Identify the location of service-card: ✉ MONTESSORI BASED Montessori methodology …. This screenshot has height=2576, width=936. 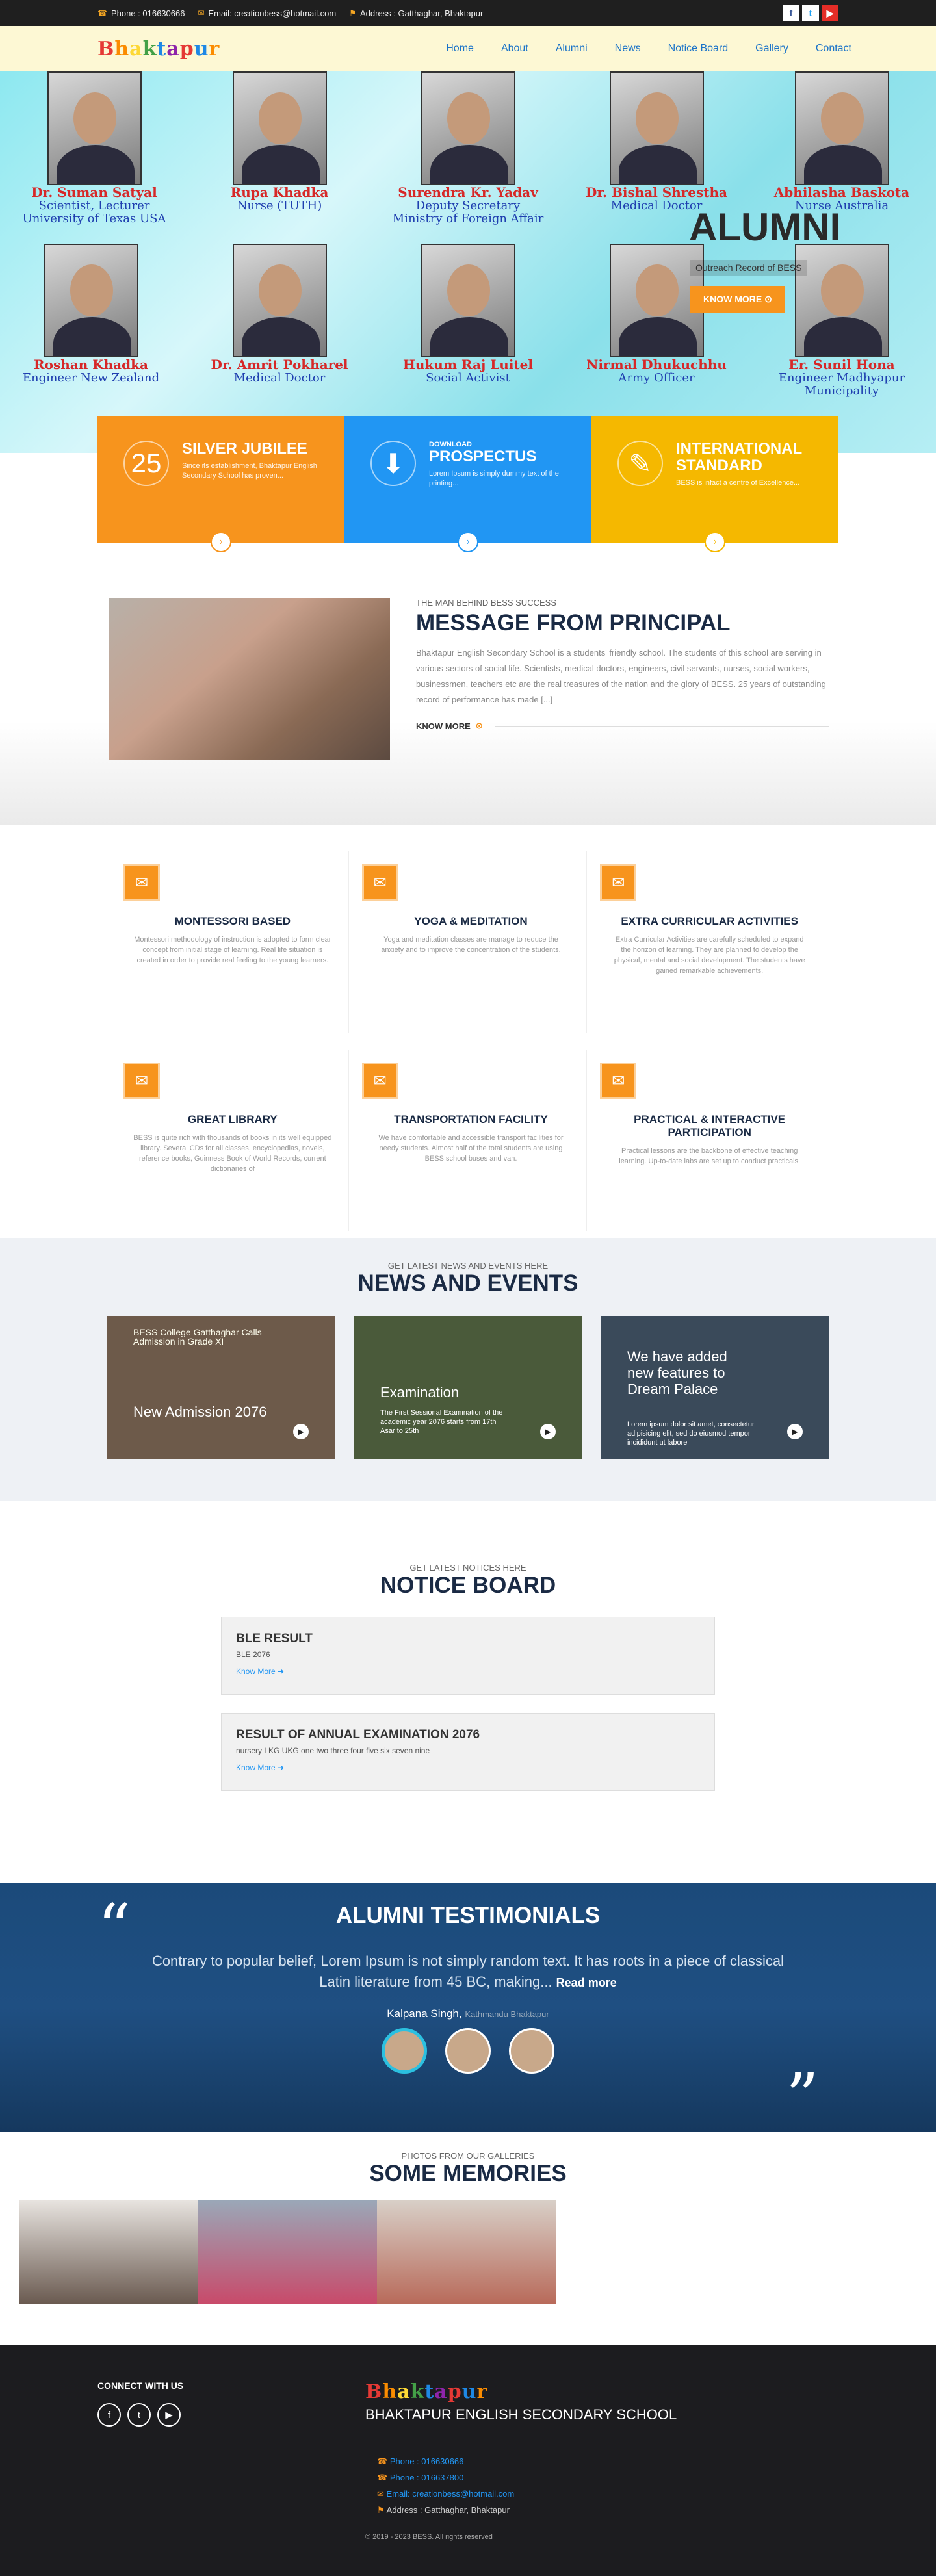
(230, 942).